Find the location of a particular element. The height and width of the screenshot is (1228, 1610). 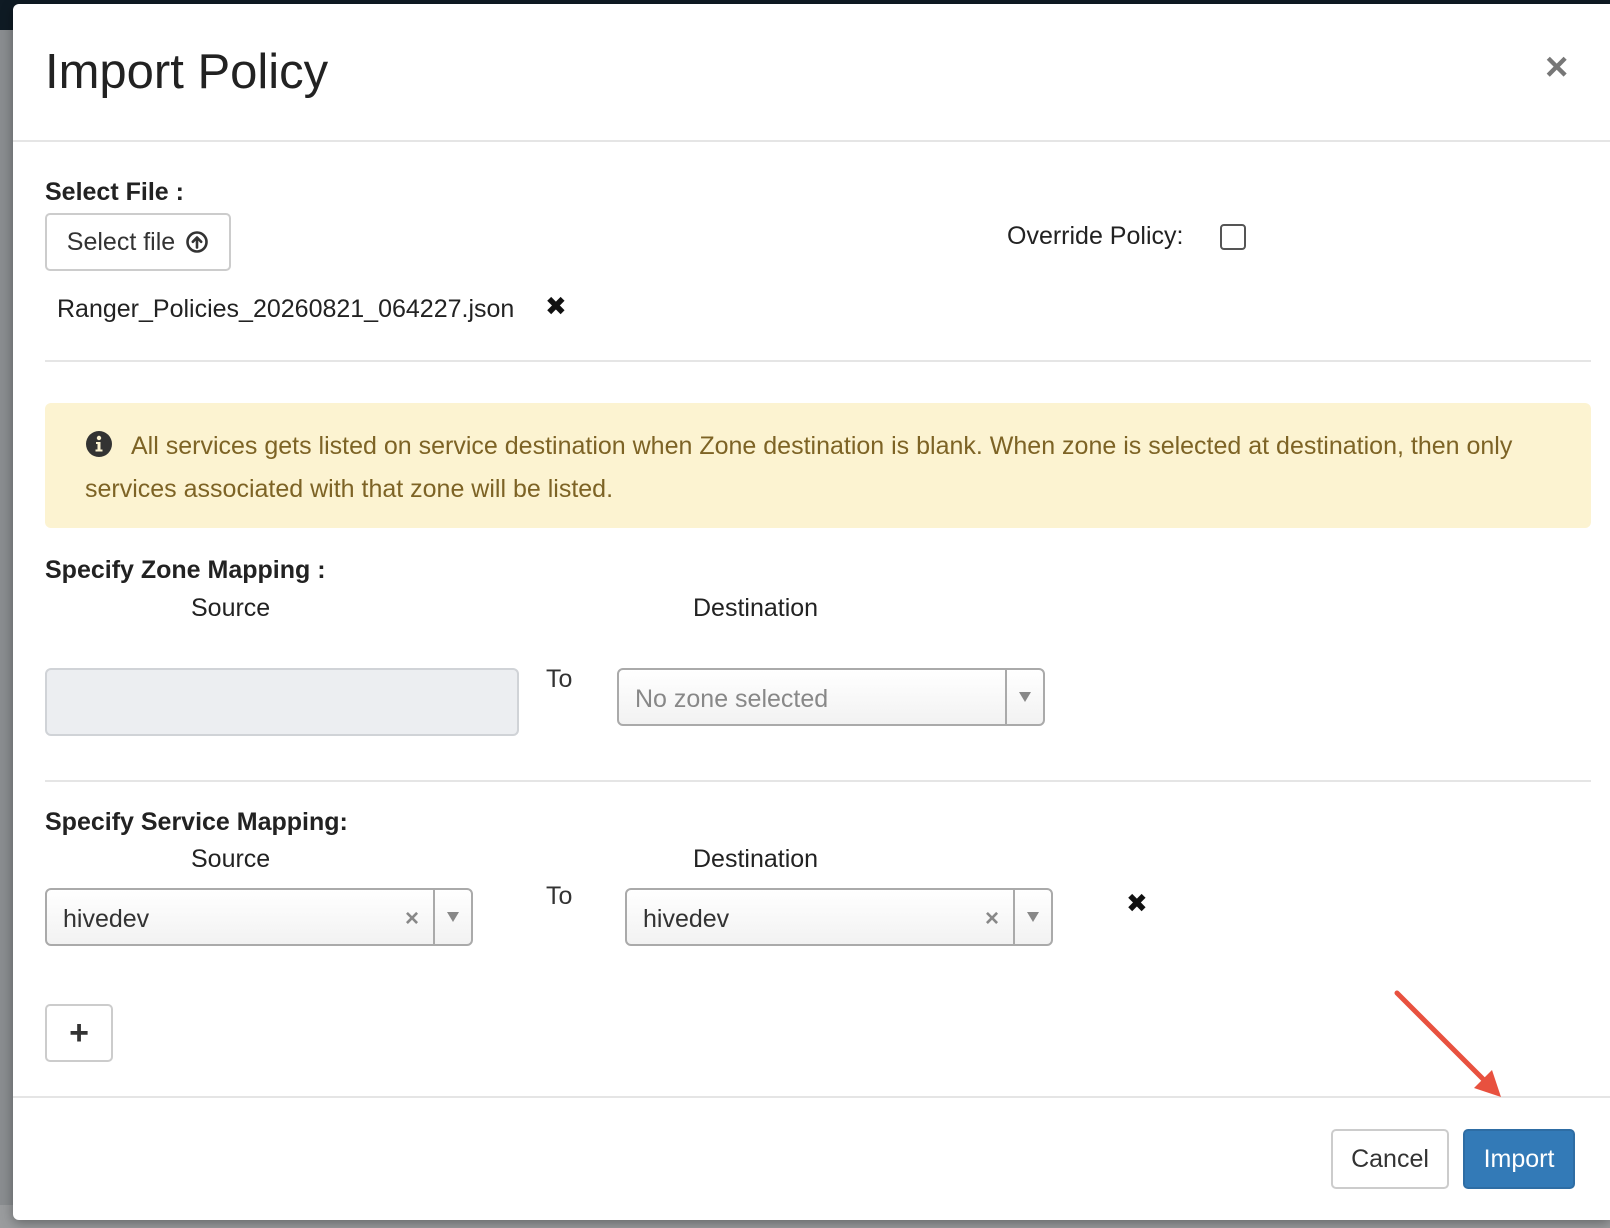

remove-mapping-row-icon: ✖ is located at coordinates (1137, 903).